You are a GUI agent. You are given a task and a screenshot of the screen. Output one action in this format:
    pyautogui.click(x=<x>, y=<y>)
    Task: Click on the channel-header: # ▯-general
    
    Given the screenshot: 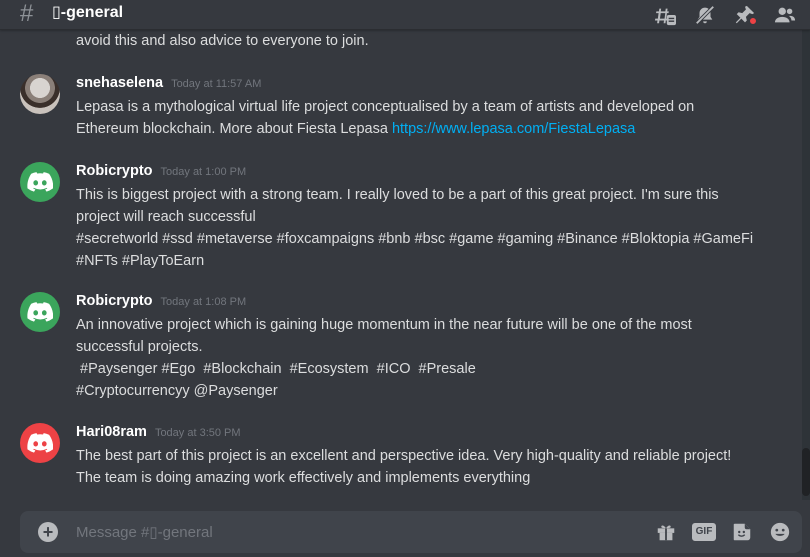 What is the action you would take?
    pyautogui.click(x=405, y=15)
    